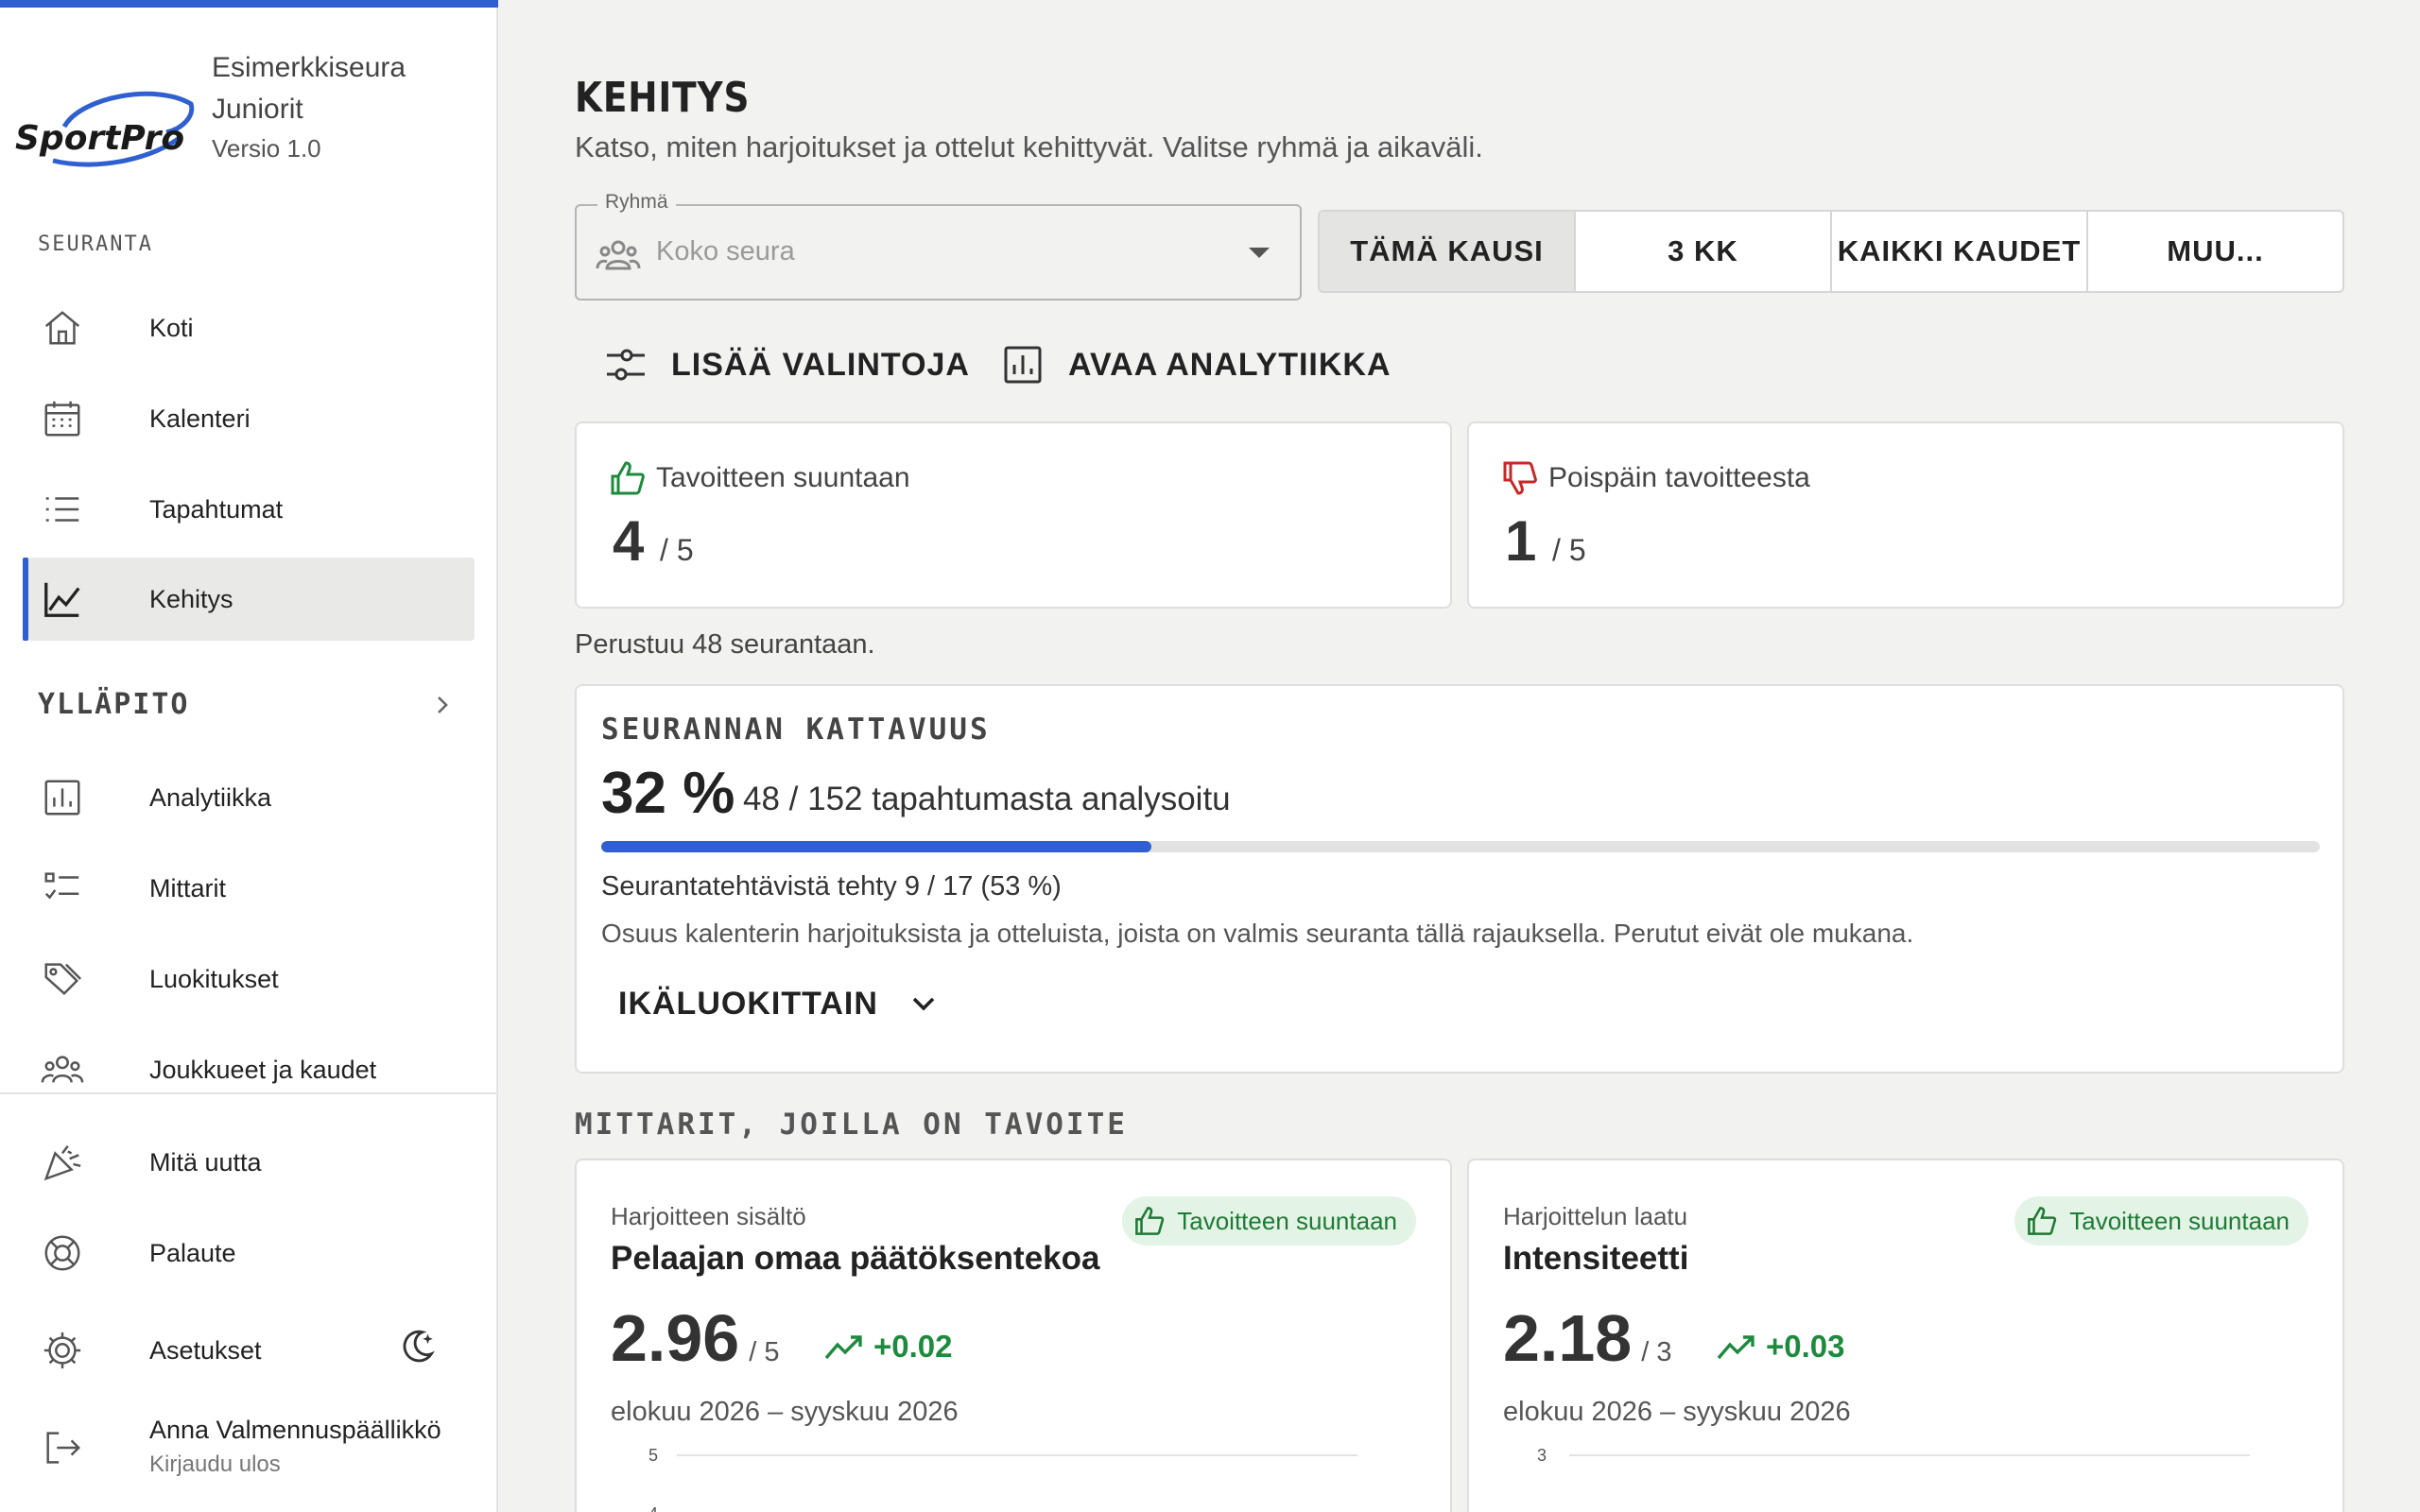 Image resolution: width=2420 pixels, height=1512 pixels. Describe the element at coordinates (1545, 541) in the screenshot. I see `stat-value-away: 1 / 5` at that location.